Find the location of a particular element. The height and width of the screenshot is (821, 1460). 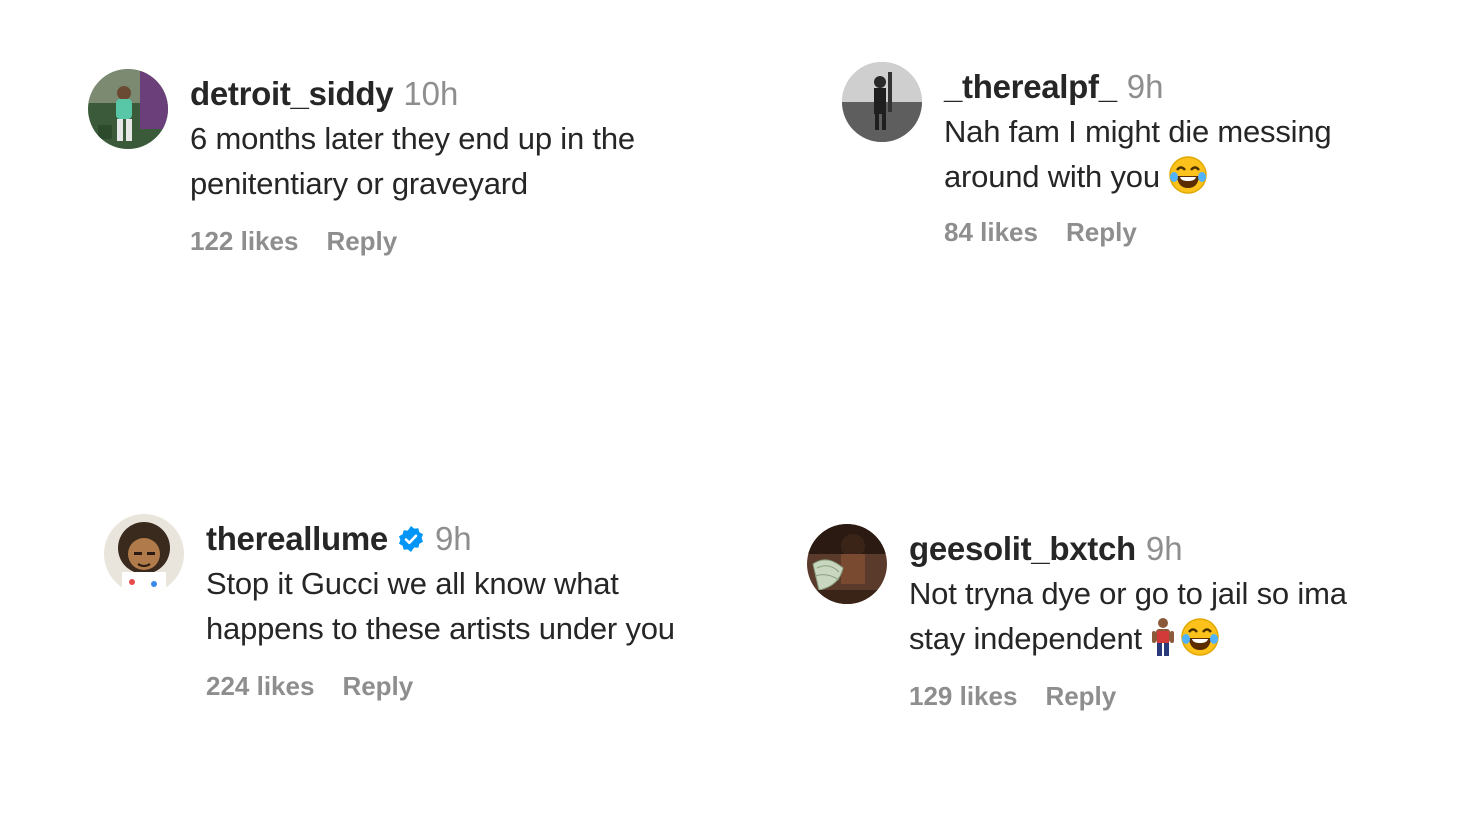

comment-header: thereallume 9h is located at coordinates (486, 539).